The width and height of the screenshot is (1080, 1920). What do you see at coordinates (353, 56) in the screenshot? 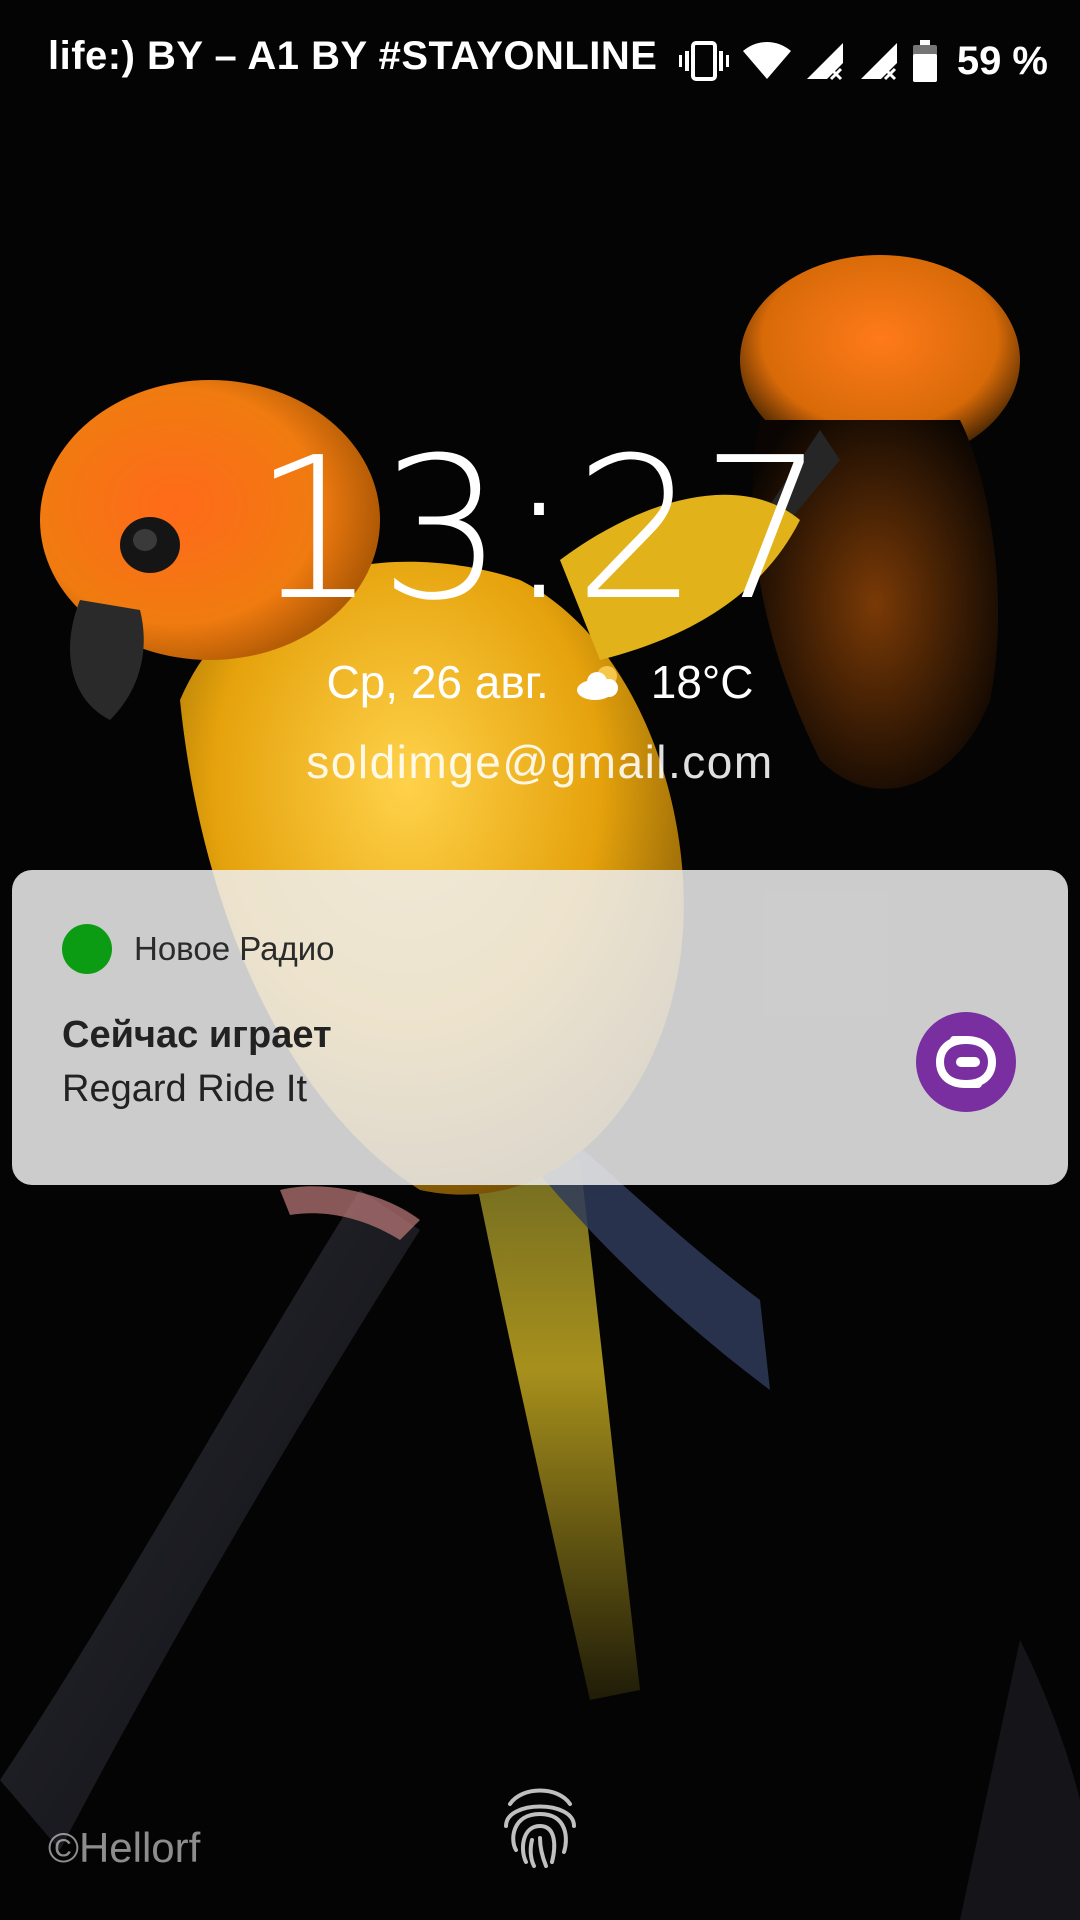
I see `carrier-label: life:) BY – A1 BY #STAYONLINE` at bounding box center [353, 56].